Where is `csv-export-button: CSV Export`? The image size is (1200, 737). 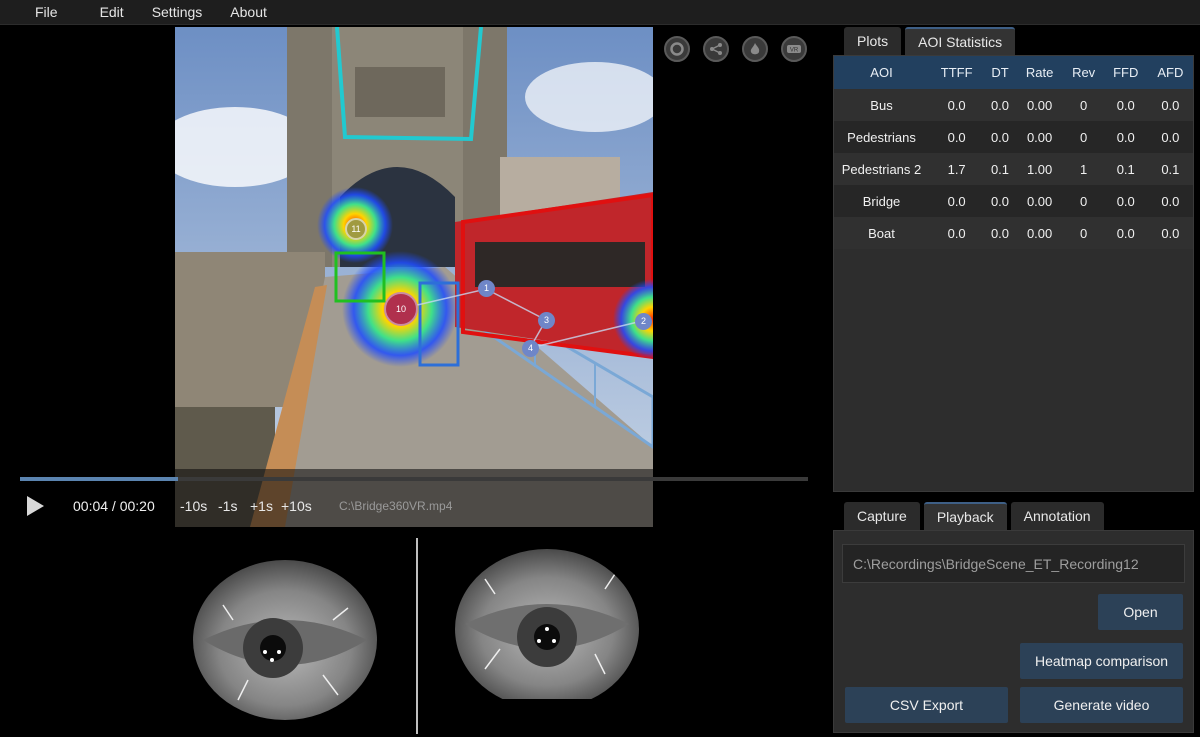 csv-export-button: CSV Export is located at coordinates (926, 705).